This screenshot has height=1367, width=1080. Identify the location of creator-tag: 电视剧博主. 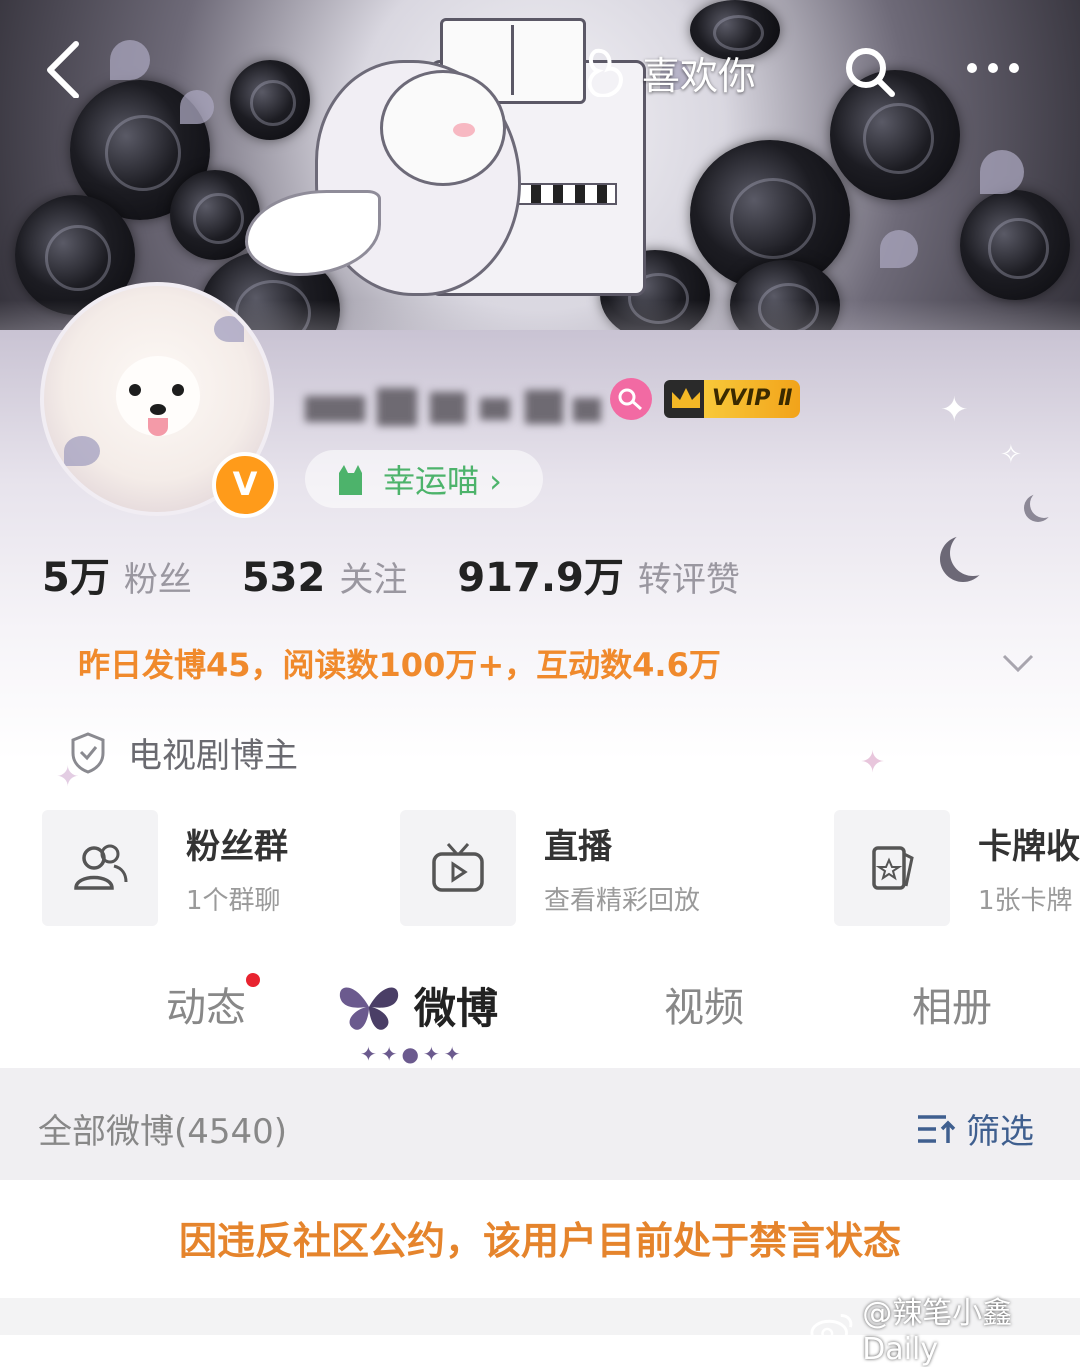
(183, 752).